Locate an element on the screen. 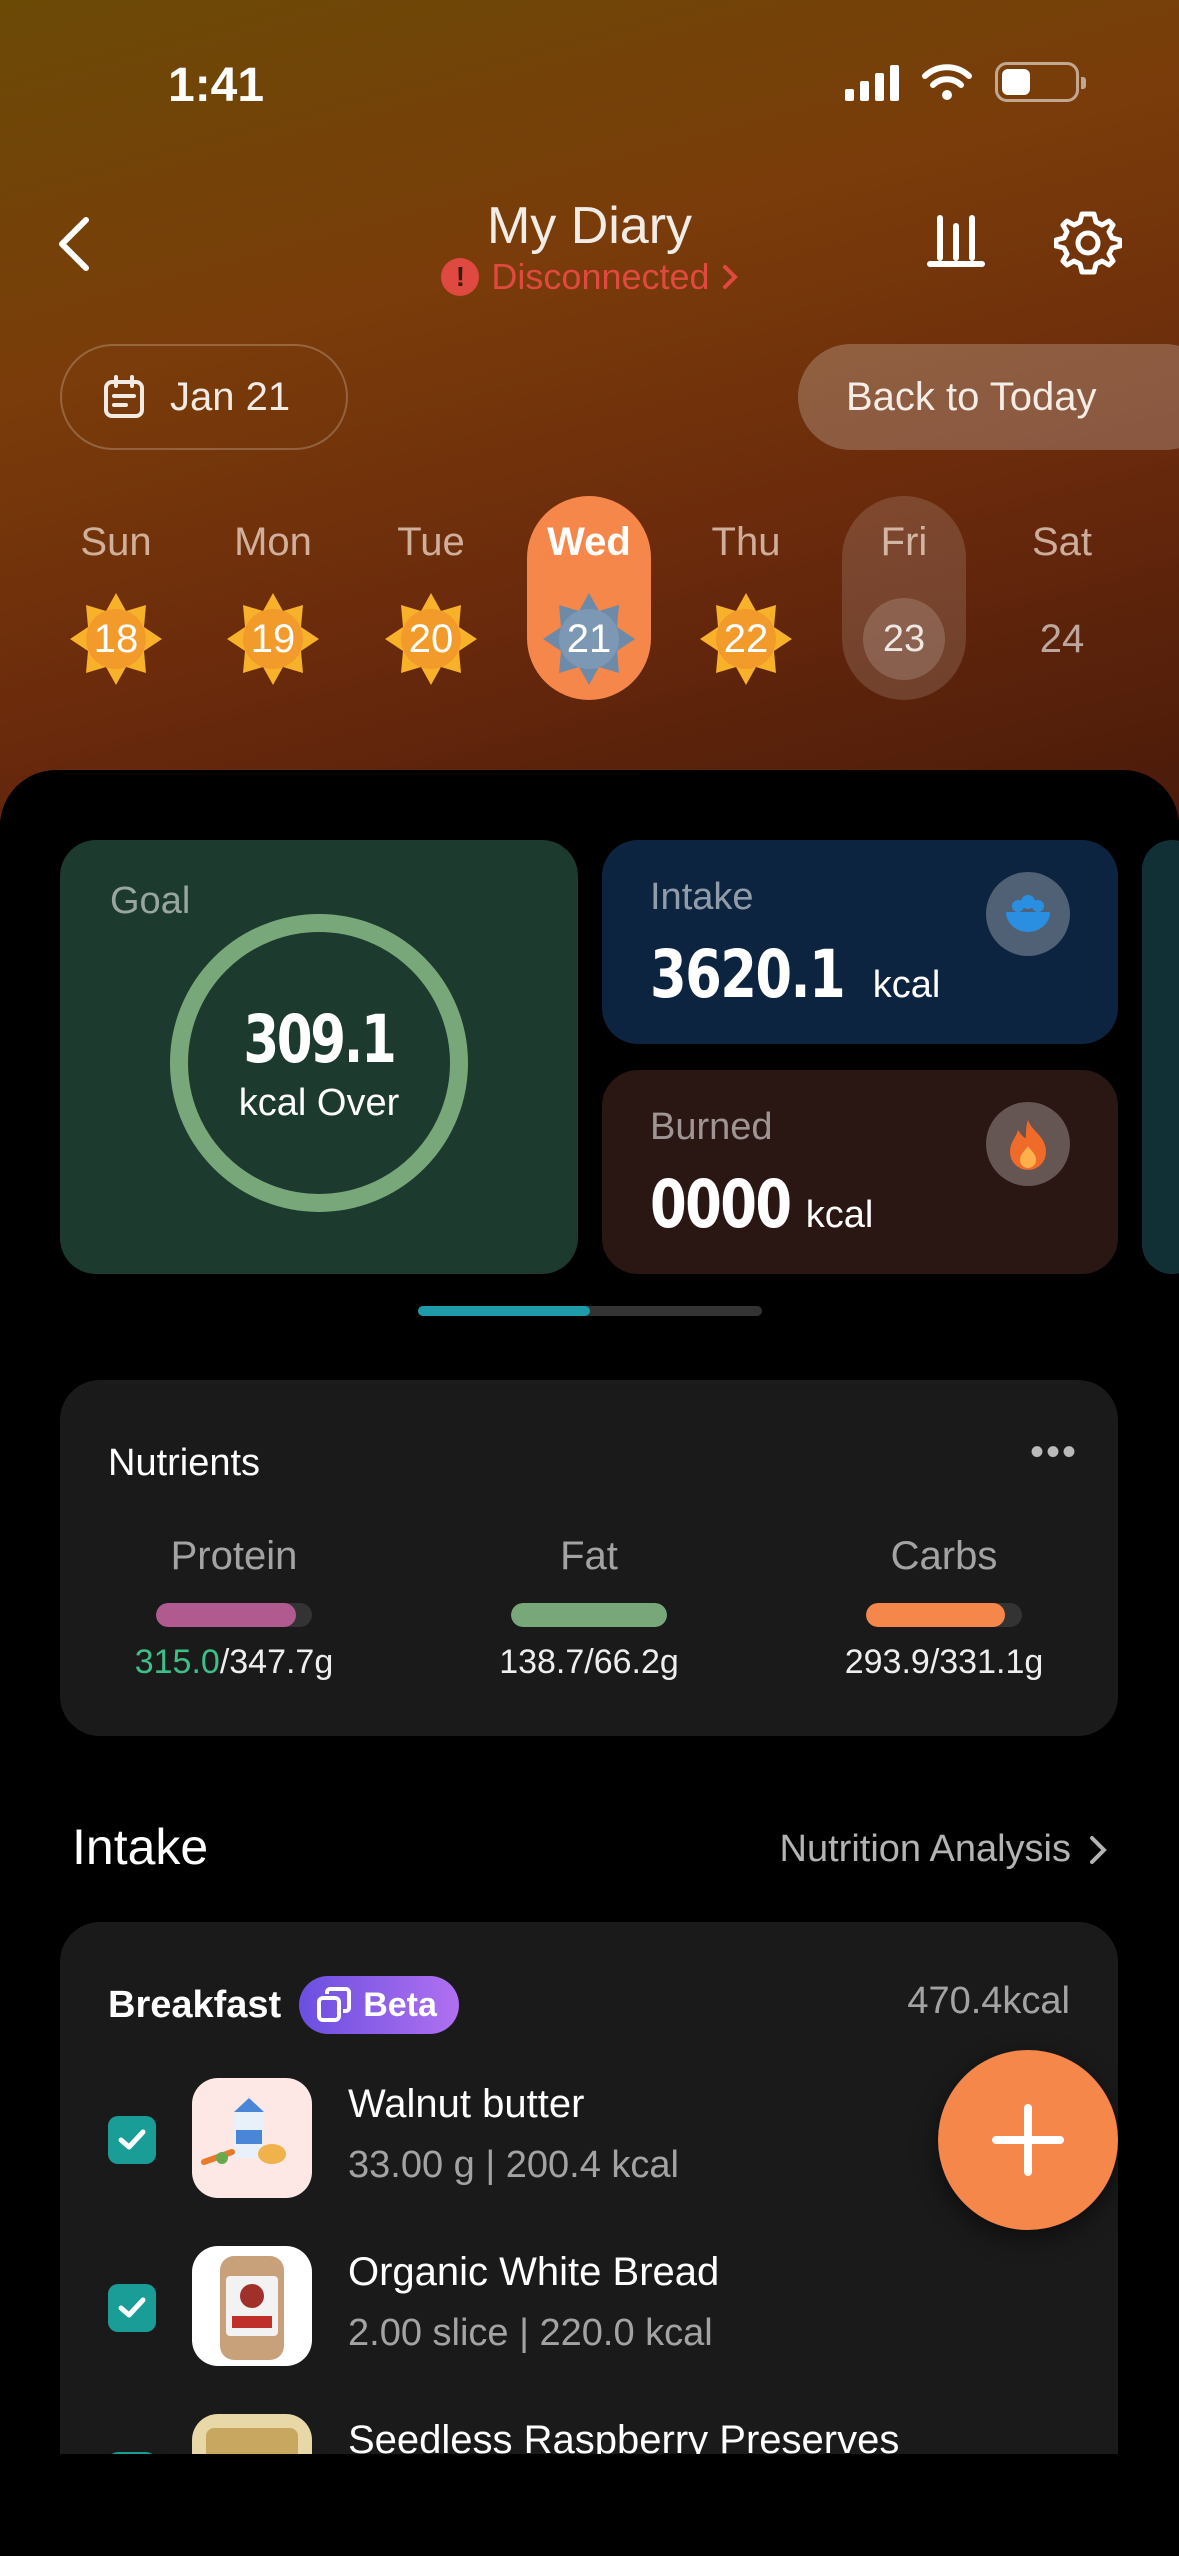 The image size is (1179, 2556). wifi-icon is located at coordinates (947, 82).